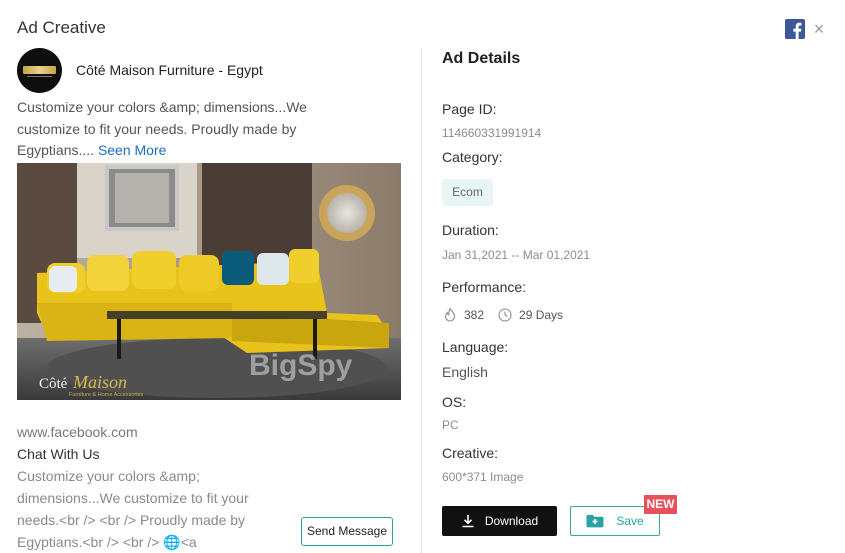  I want to click on flame-icon, so click(450, 315).